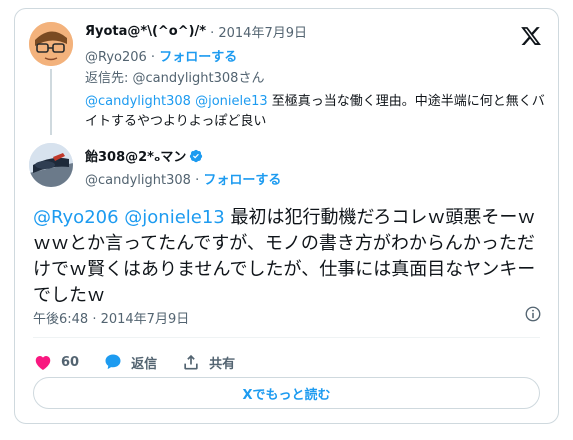 This screenshot has height=440, width=573. I want to click on display-name: 飴308@2*ₒマン, so click(135, 155).